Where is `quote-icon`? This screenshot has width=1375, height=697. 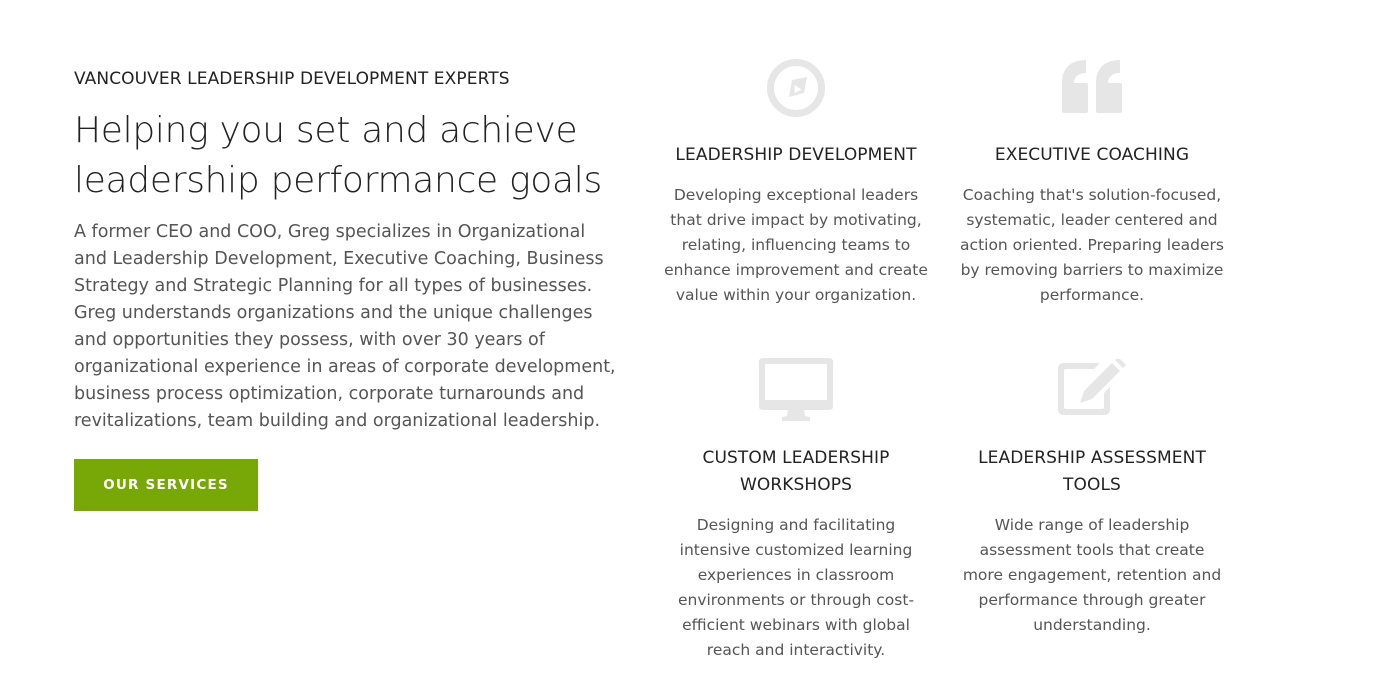
quote-icon is located at coordinates (1092, 86).